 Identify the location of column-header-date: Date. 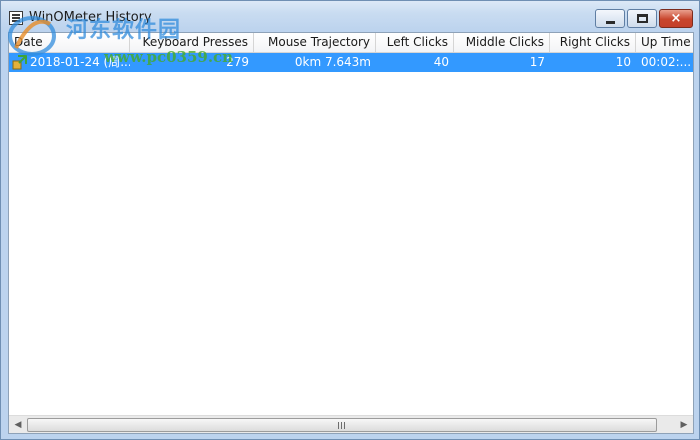
(69, 42).